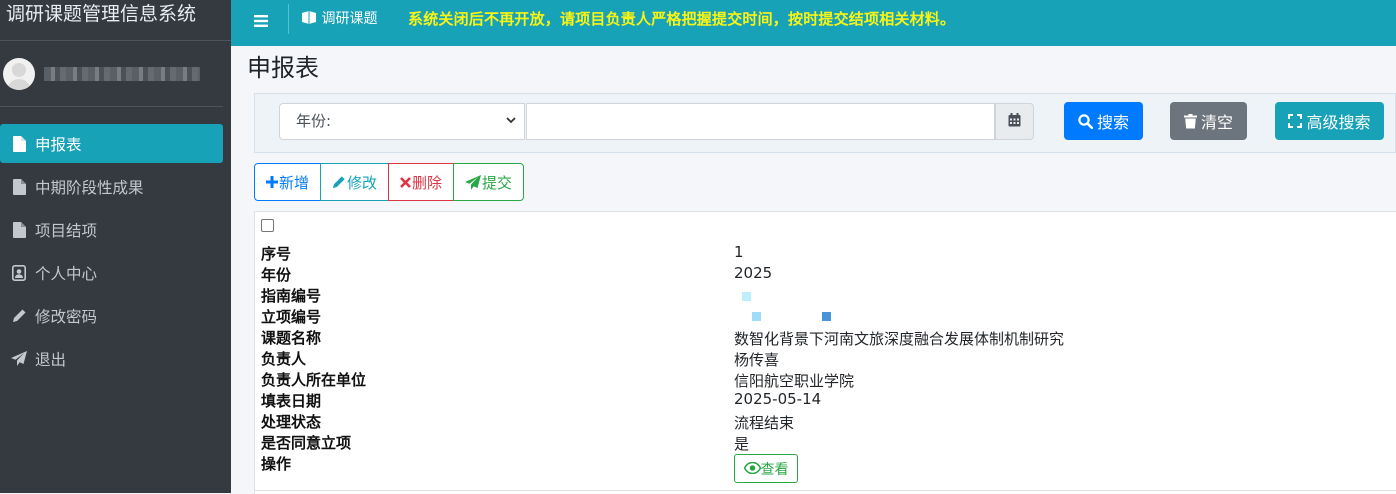 Image resolution: width=1396 pixels, height=494 pixels. What do you see at coordinates (111, 272) in the screenshot?
I see `sidebar-item-profile: 个人中心` at bounding box center [111, 272].